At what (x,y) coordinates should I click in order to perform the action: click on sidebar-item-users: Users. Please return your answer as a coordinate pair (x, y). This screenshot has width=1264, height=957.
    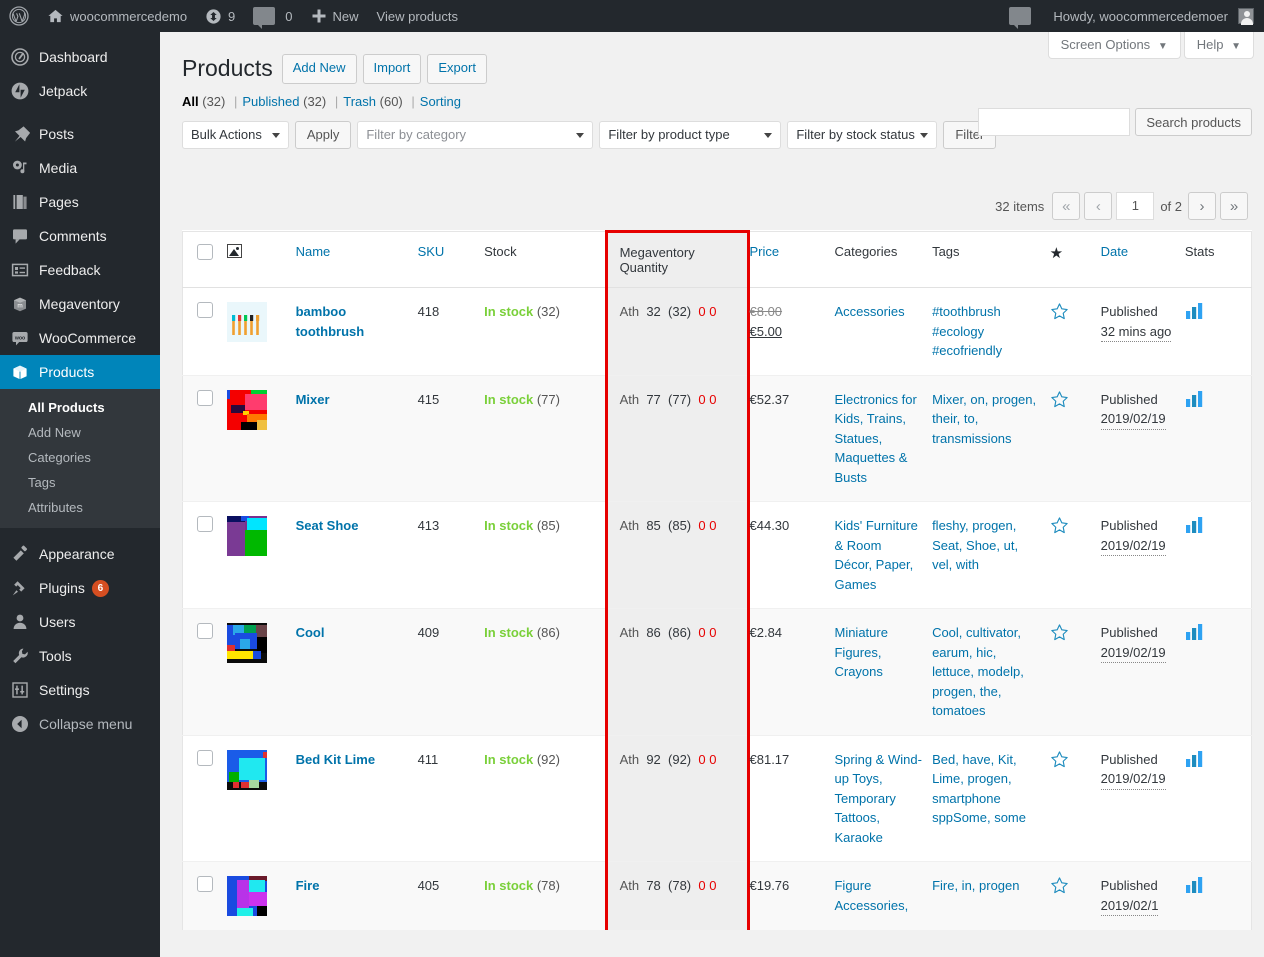
    Looking at the image, I should click on (80, 622).